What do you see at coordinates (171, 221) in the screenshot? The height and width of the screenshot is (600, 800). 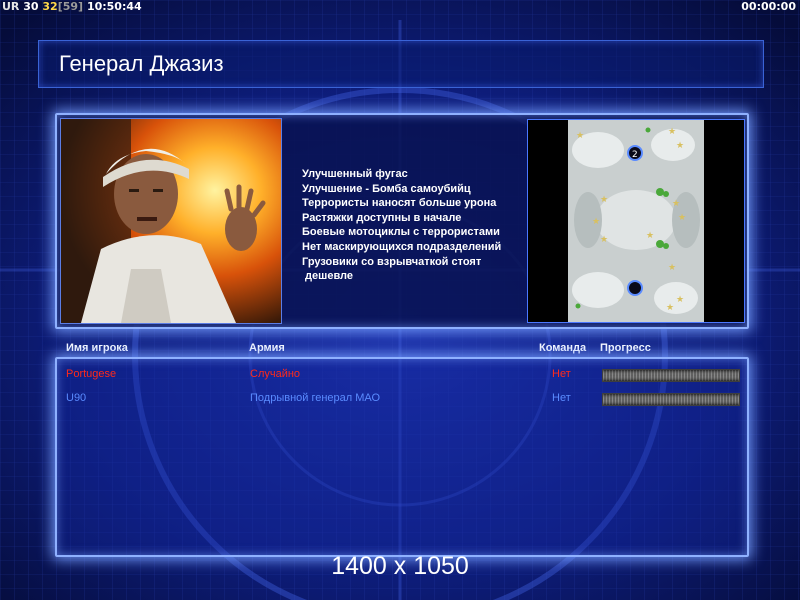 I see `general-portrait` at bounding box center [171, 221].